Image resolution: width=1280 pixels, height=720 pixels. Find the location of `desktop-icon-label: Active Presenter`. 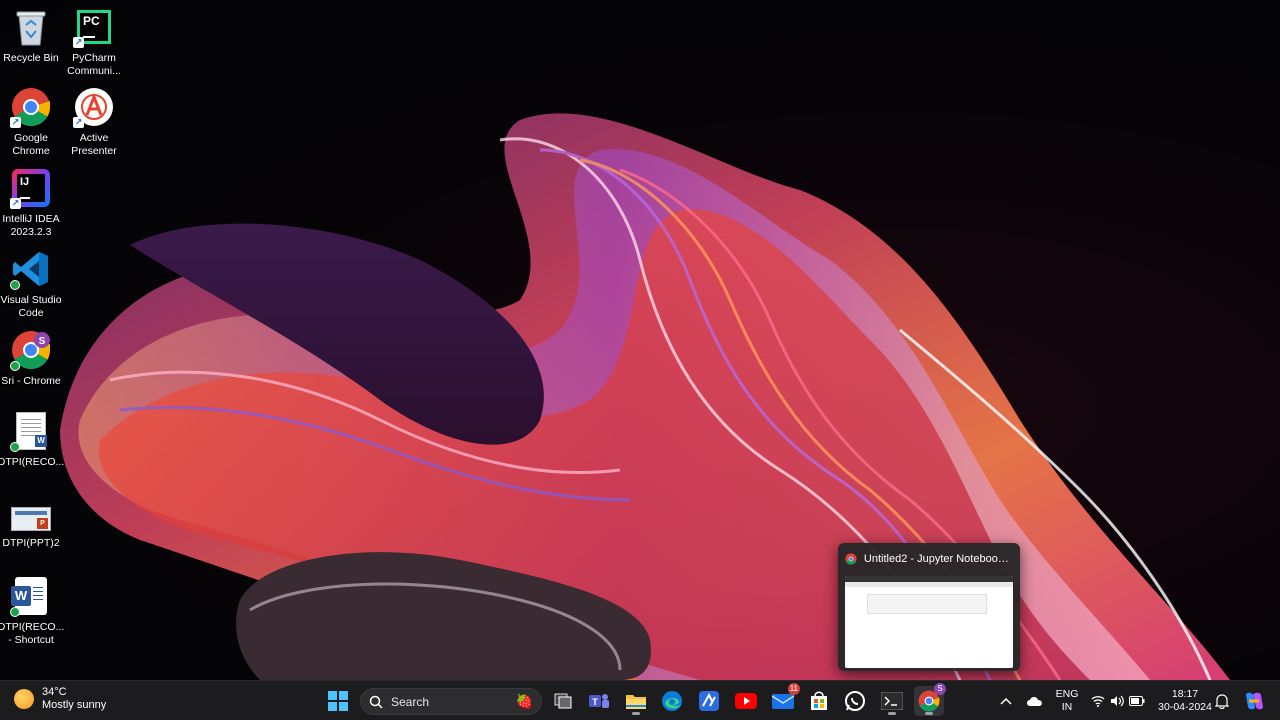

desktop-icon-label: Active Presenter is located at coordinates (94, 144).